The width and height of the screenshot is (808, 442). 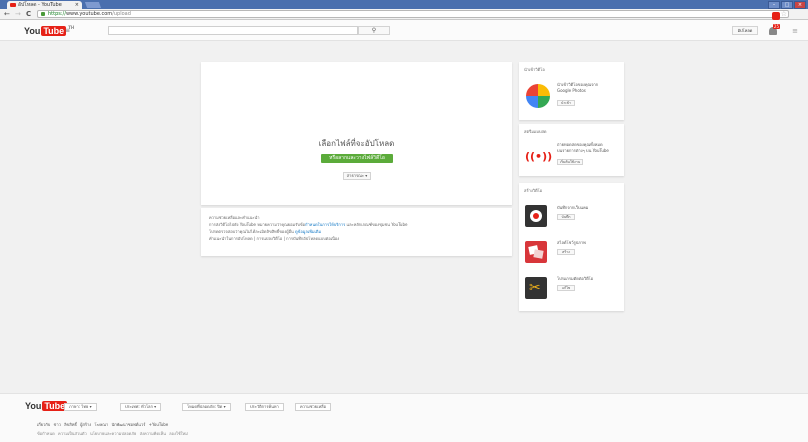 I want to click on browser-toolbar: ← → C https://www.youtube.com/upload ☆, so click(x=404, y=14).